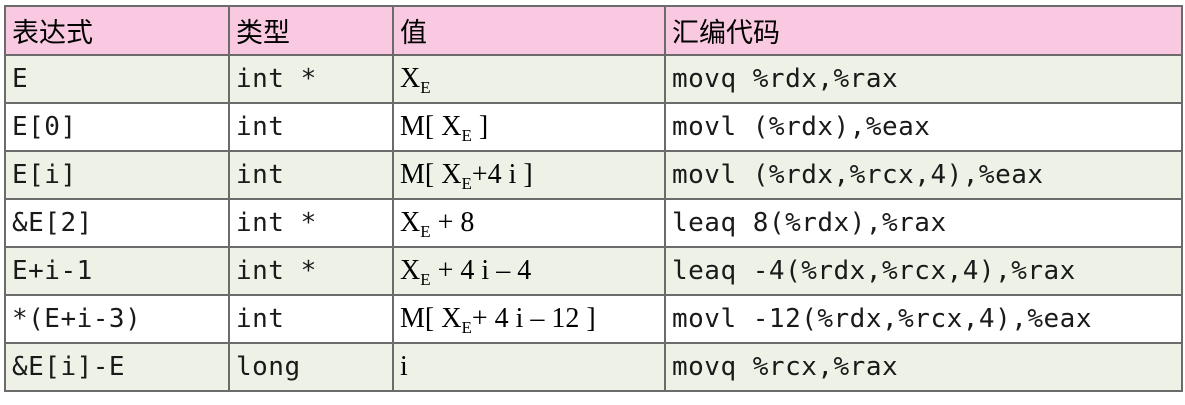 This screenshot has height=405, width=1185. What do you see at coordinates (117, 271) in the screenshot?
I see `cell-expression: E+i-1` at bounding box center [117, 271].